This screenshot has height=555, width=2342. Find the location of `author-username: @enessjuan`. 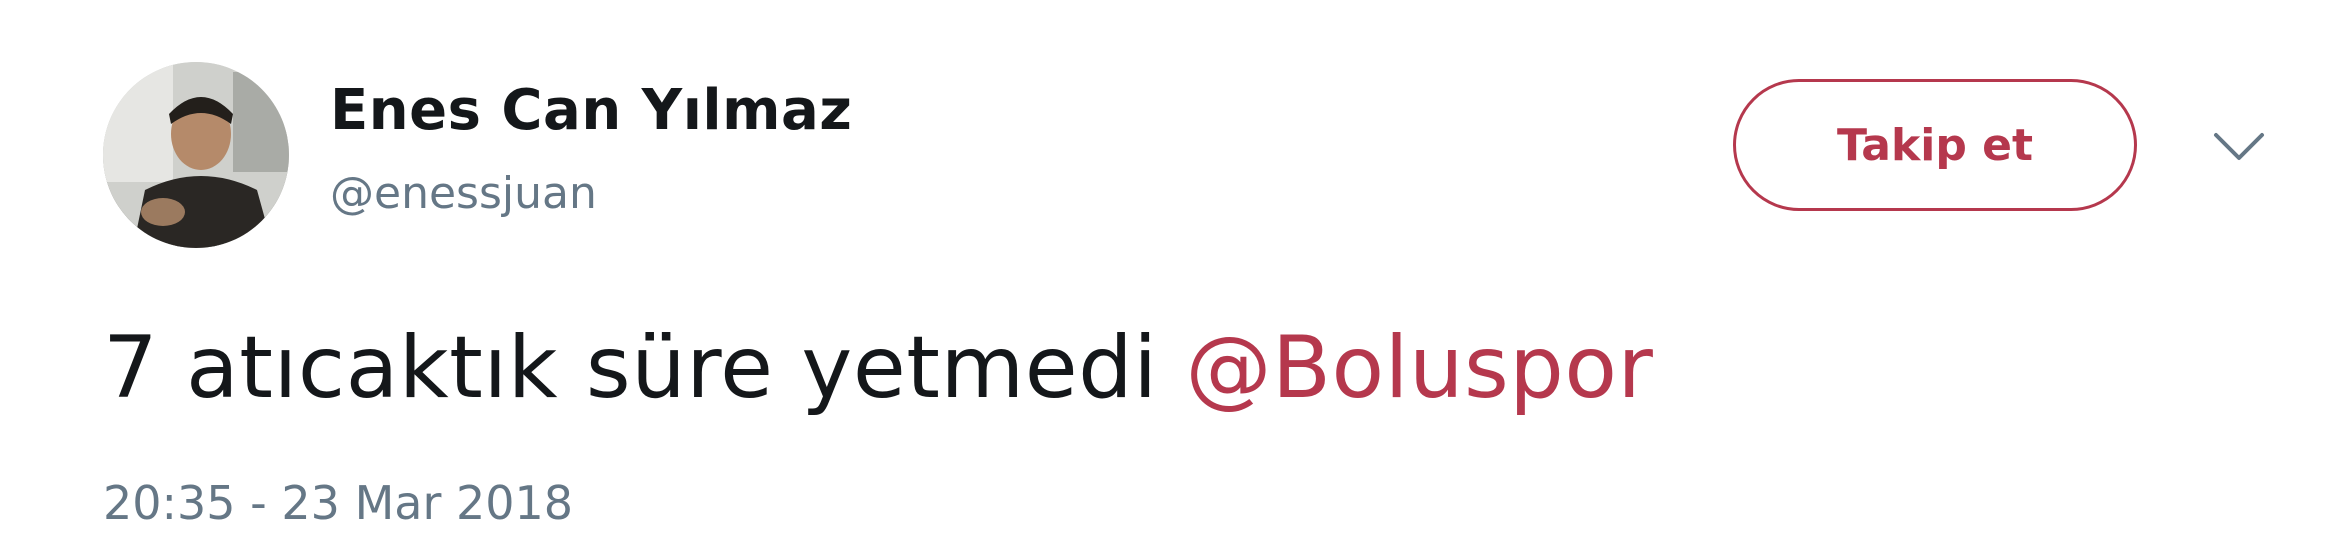

author-username: @enessjuan is located at coordinates (463, 193).